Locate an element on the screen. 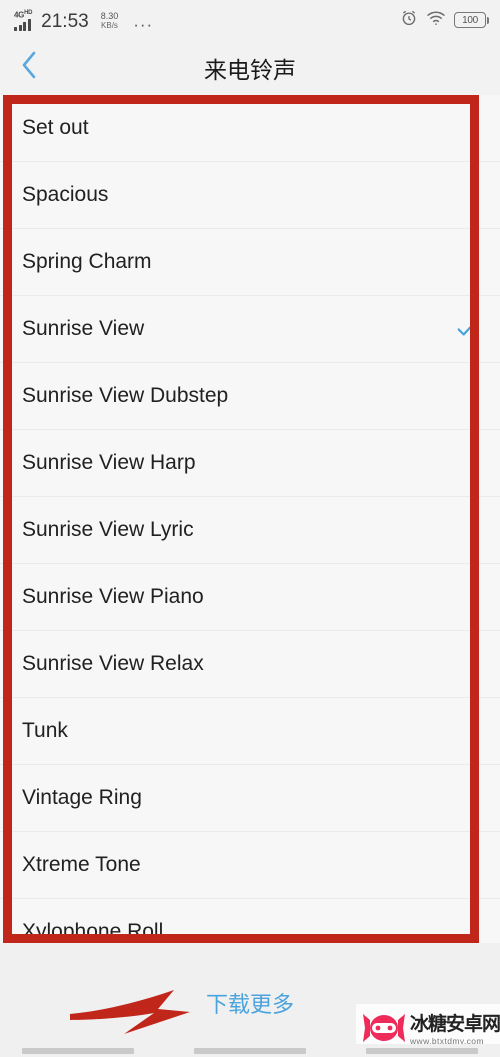  data-speed-indicator: 8.30 KB/s is located at coordinates (109, 21).